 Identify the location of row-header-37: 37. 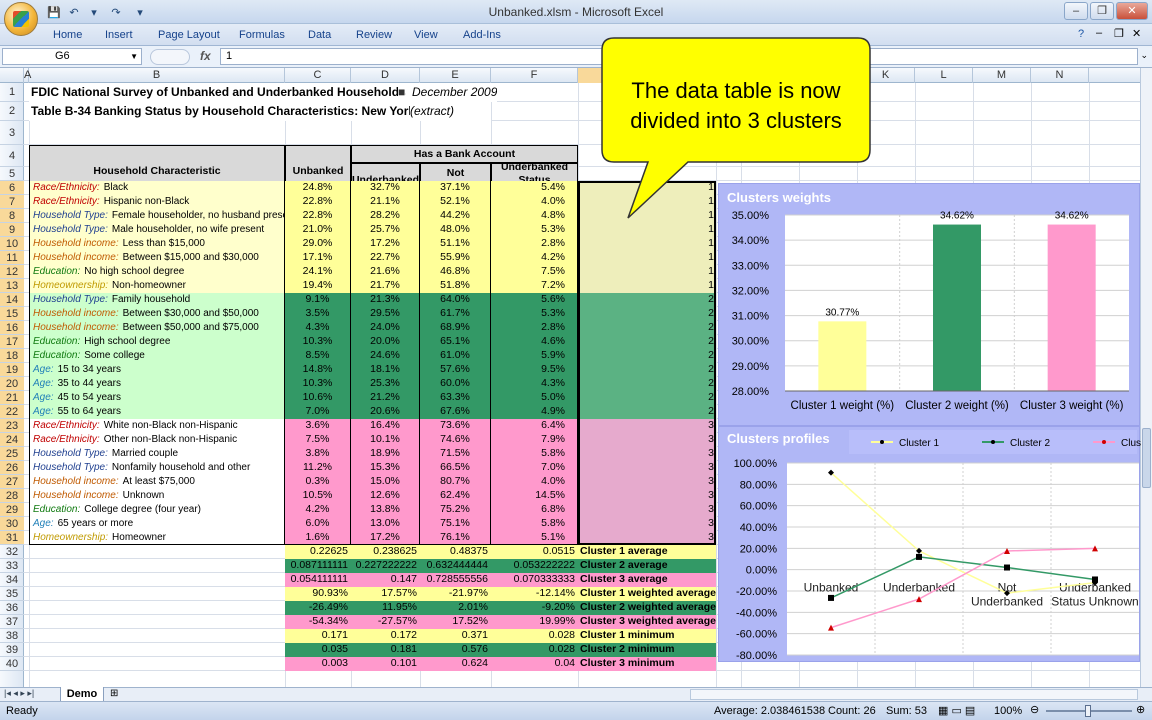
(12, 622).